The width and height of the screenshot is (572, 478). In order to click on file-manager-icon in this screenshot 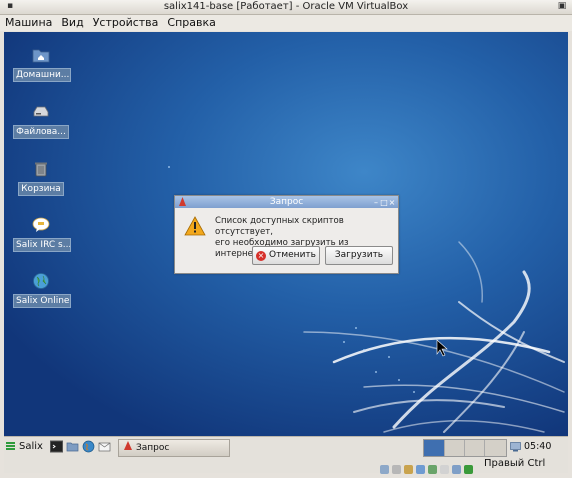, I will do `click(72, 446)`.